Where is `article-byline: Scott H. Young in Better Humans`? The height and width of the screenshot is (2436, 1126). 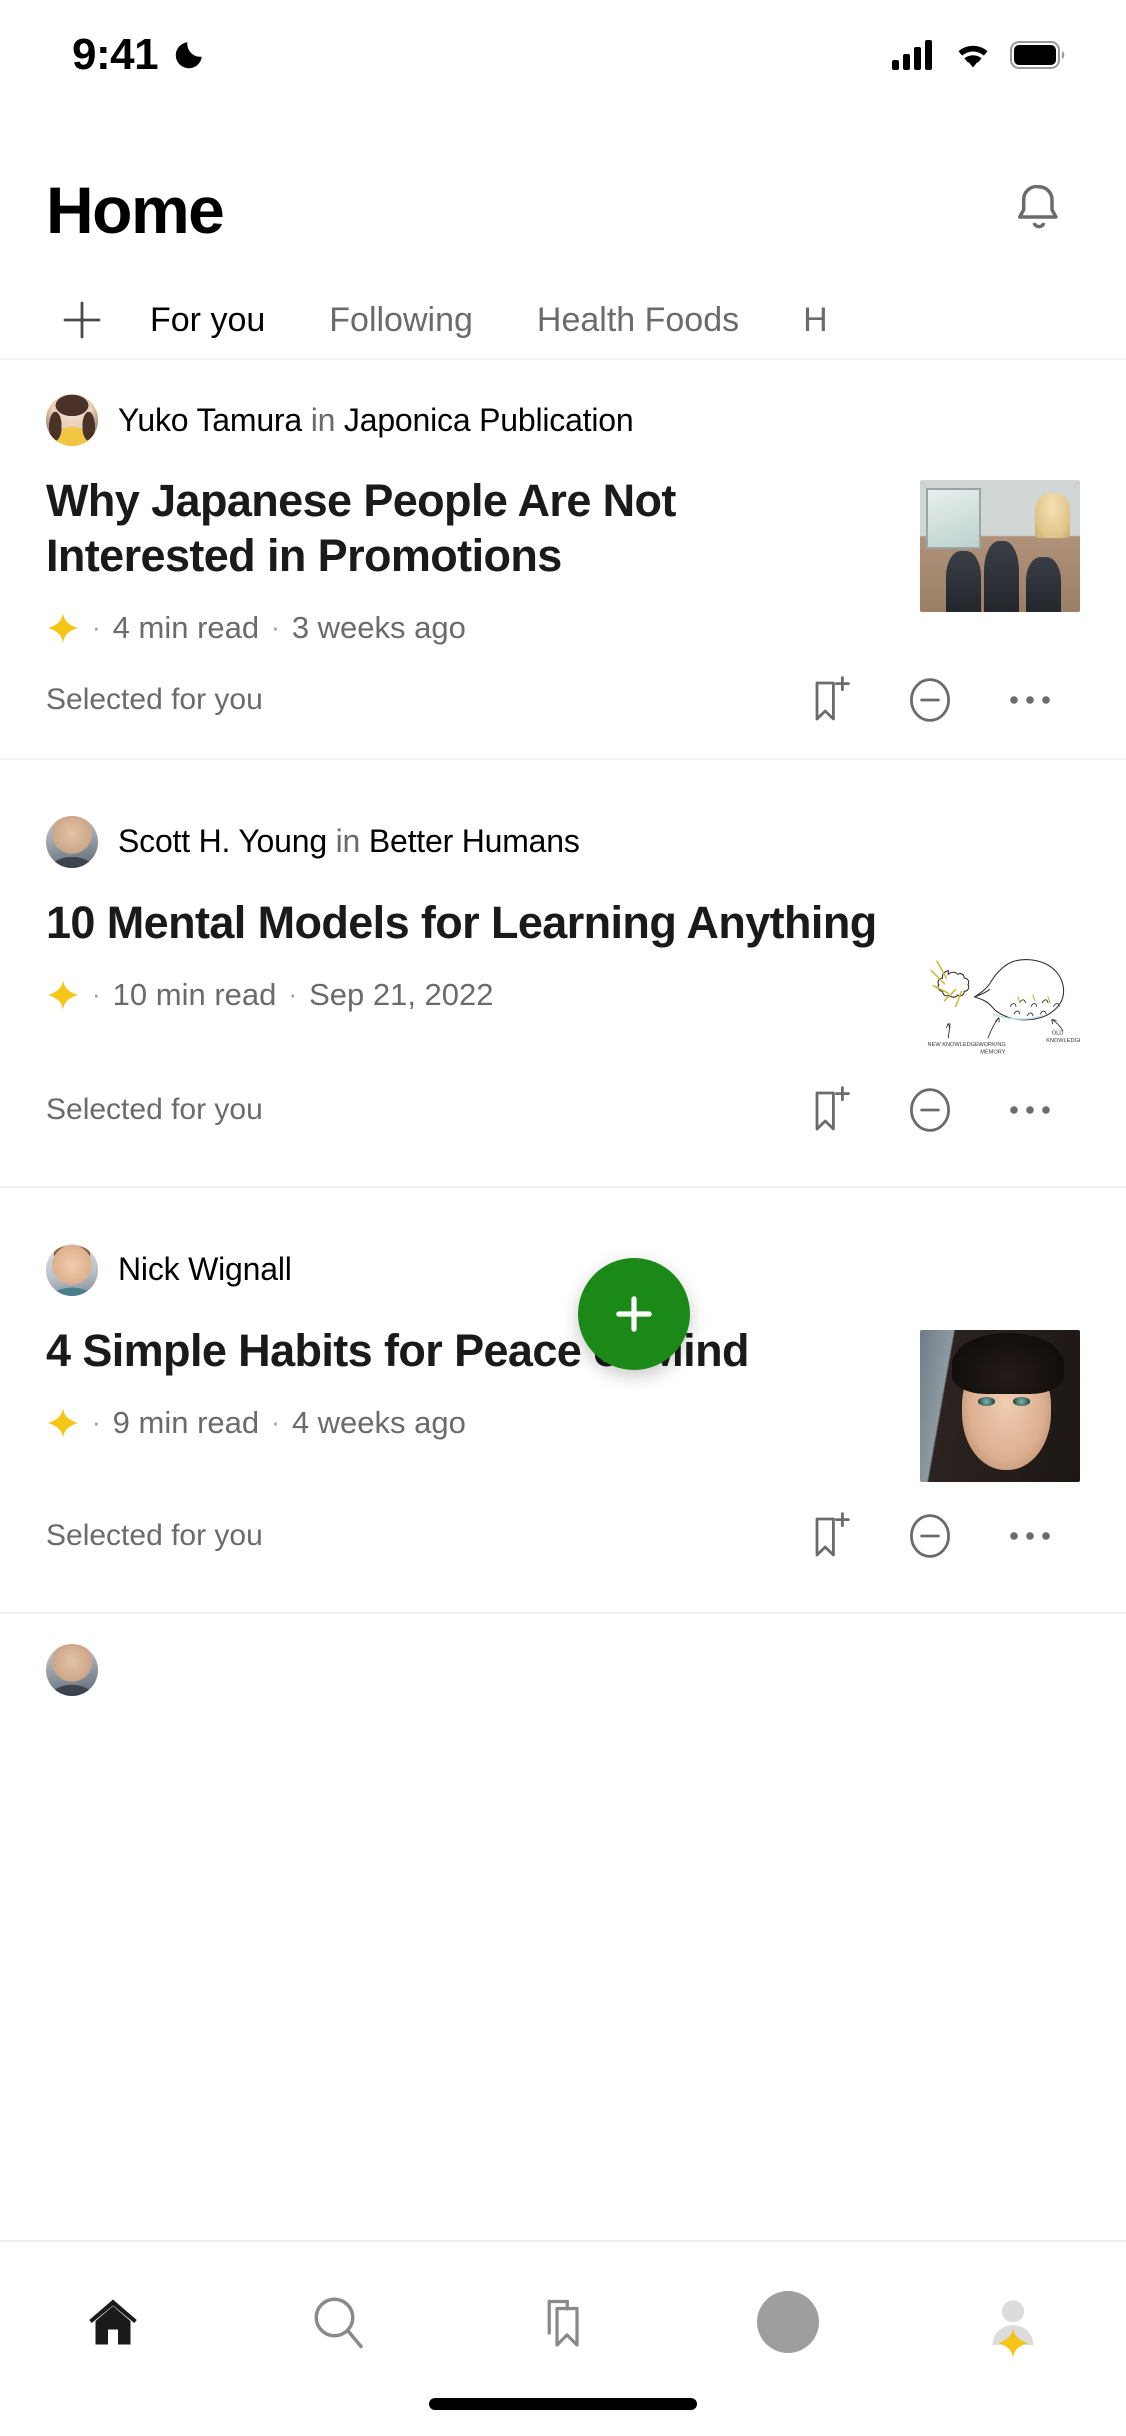 article-byline: Scott H. Young in Better Humans is located at coordinates (563, 841).